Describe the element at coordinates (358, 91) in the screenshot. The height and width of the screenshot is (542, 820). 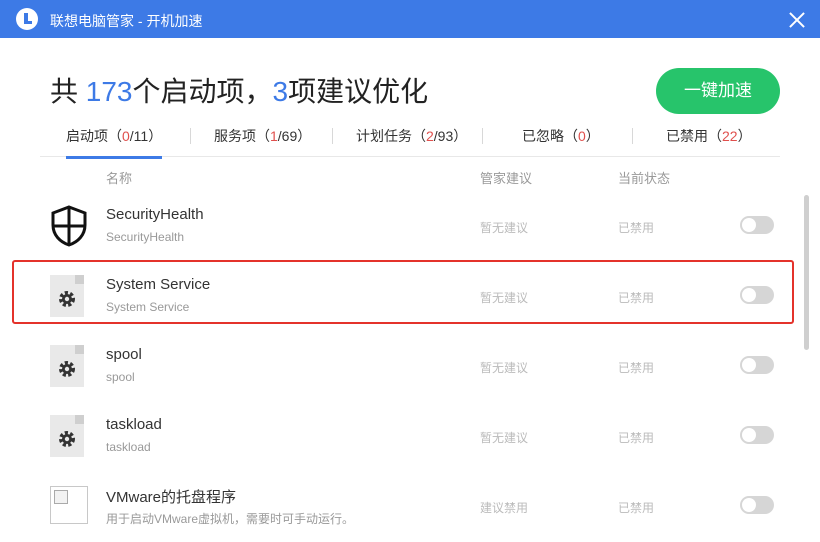
I see `headline-suffix: 项建议优化` at that location.